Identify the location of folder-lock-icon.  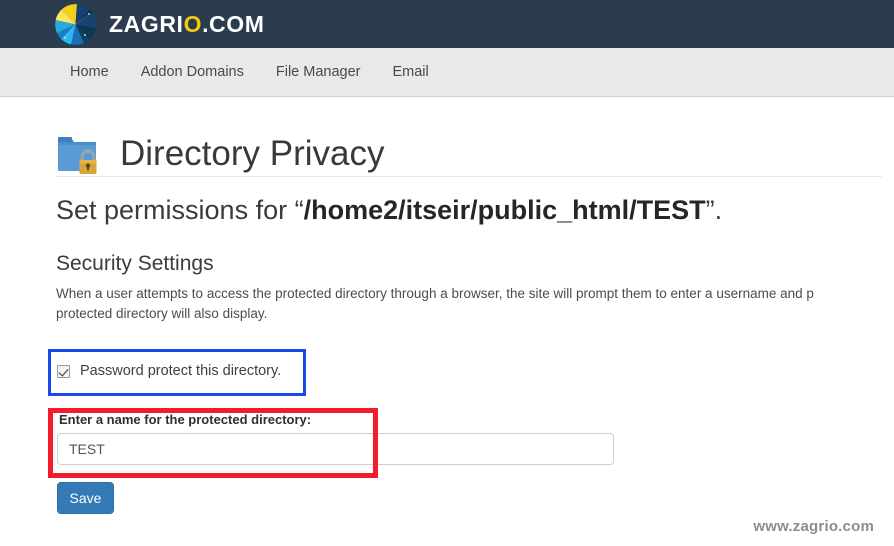
(81, 154).